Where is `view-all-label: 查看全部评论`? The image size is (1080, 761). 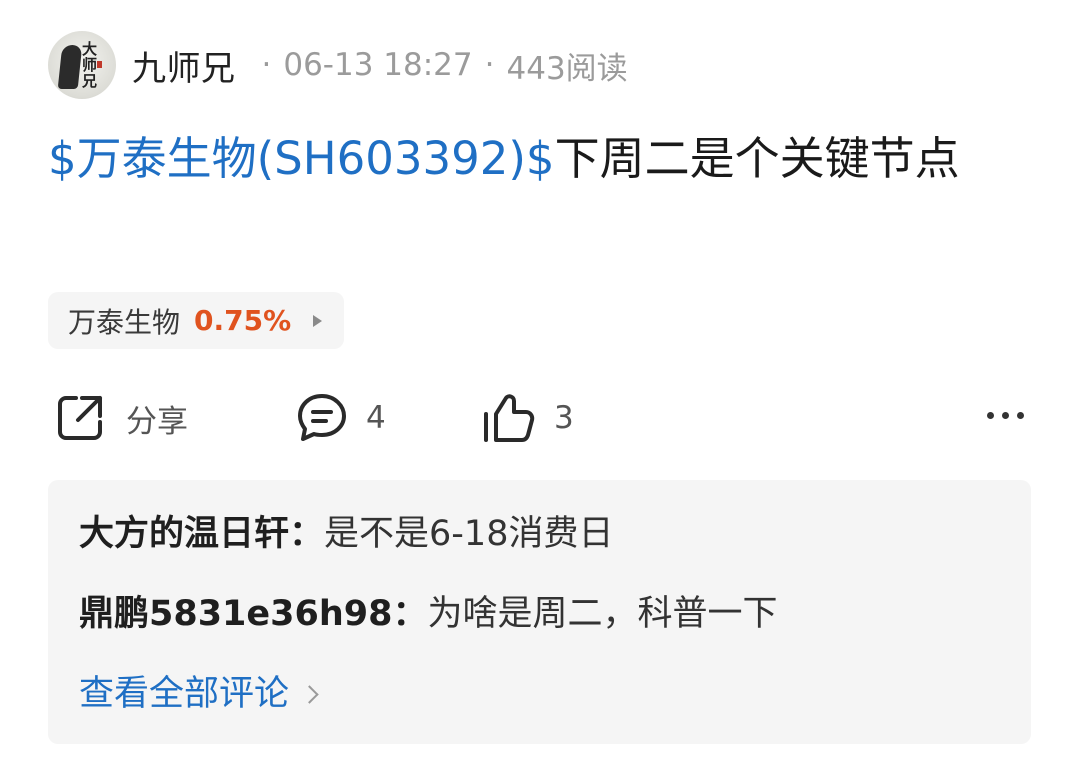 view-all-label: 查看全部评论 is located at coordinates (184, 694).